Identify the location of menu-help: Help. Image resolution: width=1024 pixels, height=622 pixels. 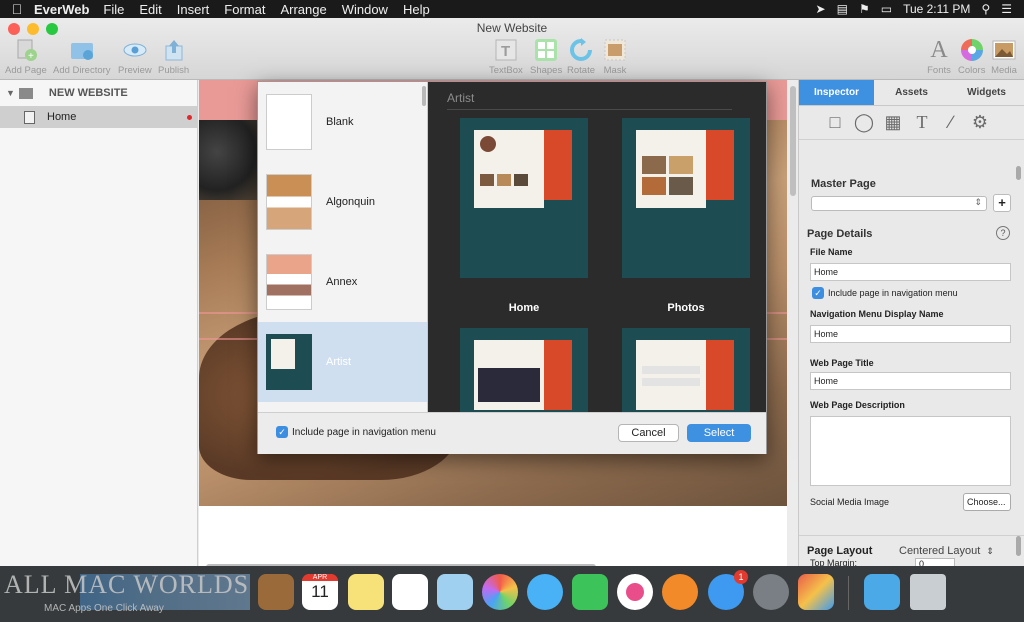
(416, 9).